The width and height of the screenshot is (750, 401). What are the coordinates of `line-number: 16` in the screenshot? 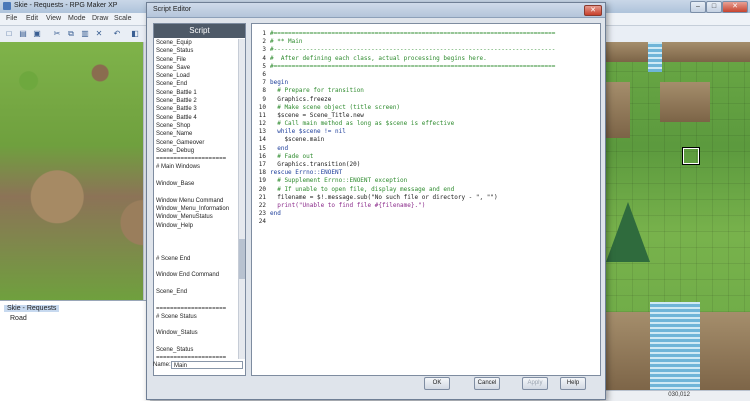 It's located at (262, 156).